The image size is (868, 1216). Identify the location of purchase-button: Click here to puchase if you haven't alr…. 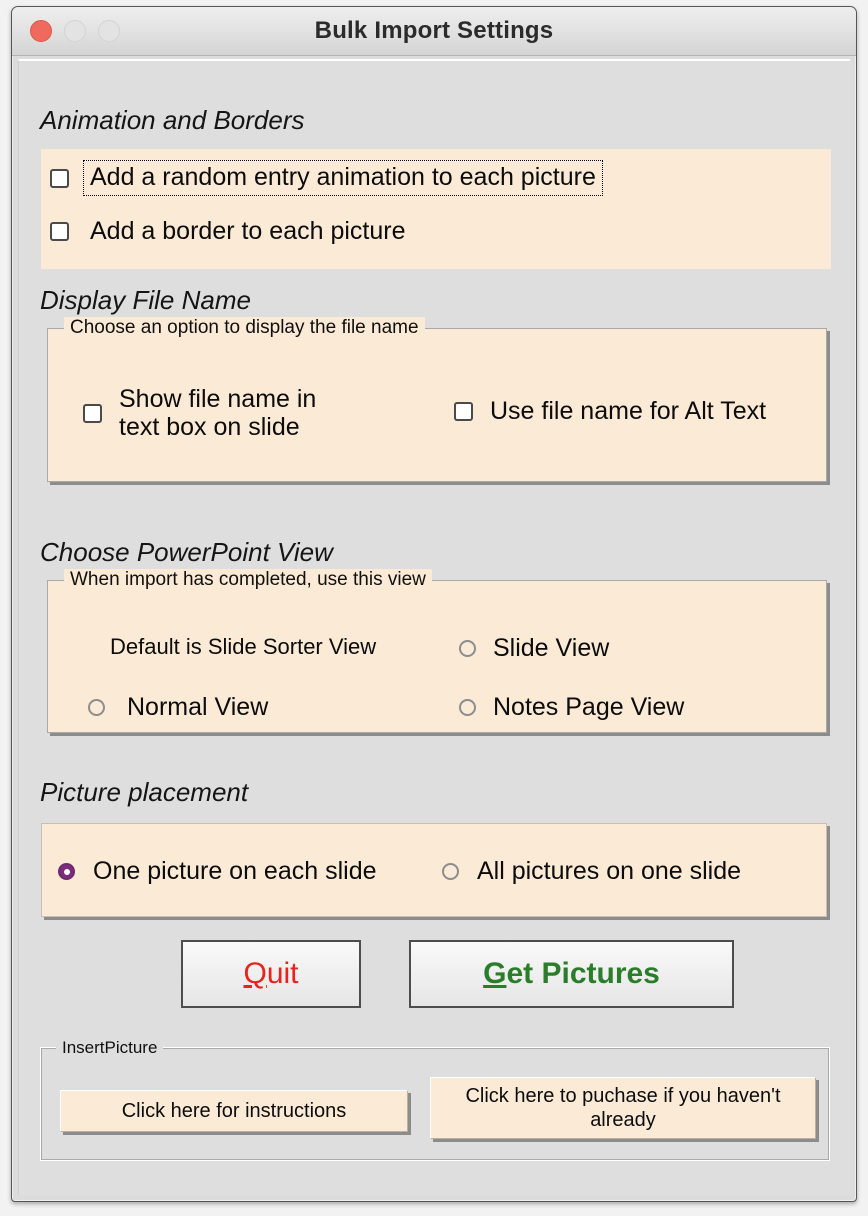
(623, 1108).